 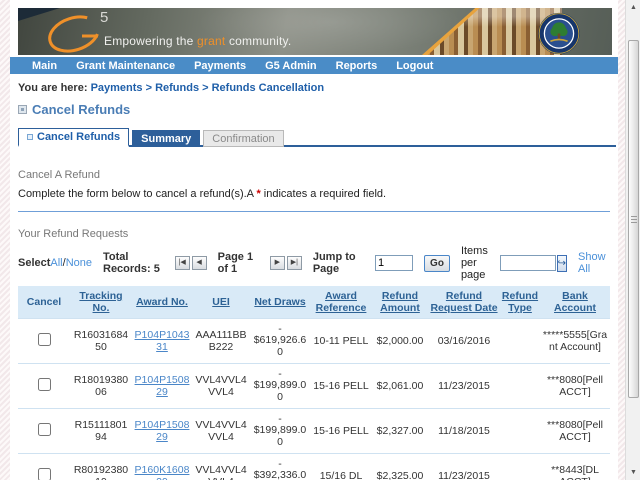 What do you see at coordinates (463, 302) in the screenshot?
I see `sort-link: Refund Request Date` at bounding box center [463, 302].